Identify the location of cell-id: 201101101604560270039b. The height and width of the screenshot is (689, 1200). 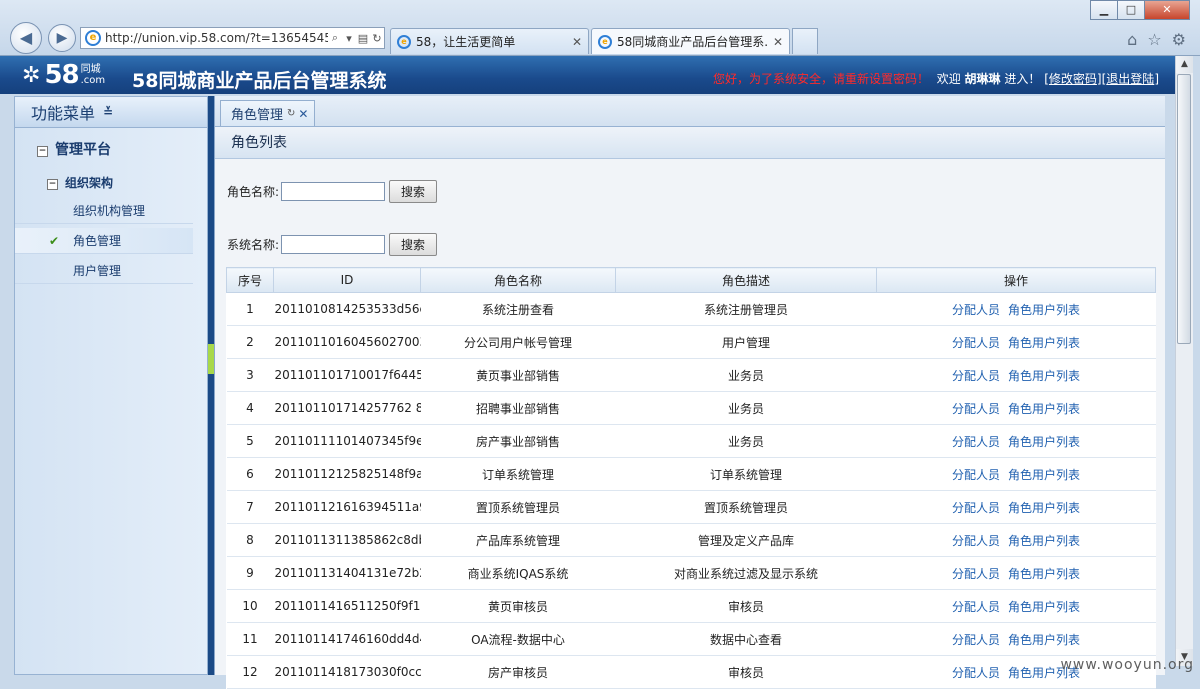
(347, 342).